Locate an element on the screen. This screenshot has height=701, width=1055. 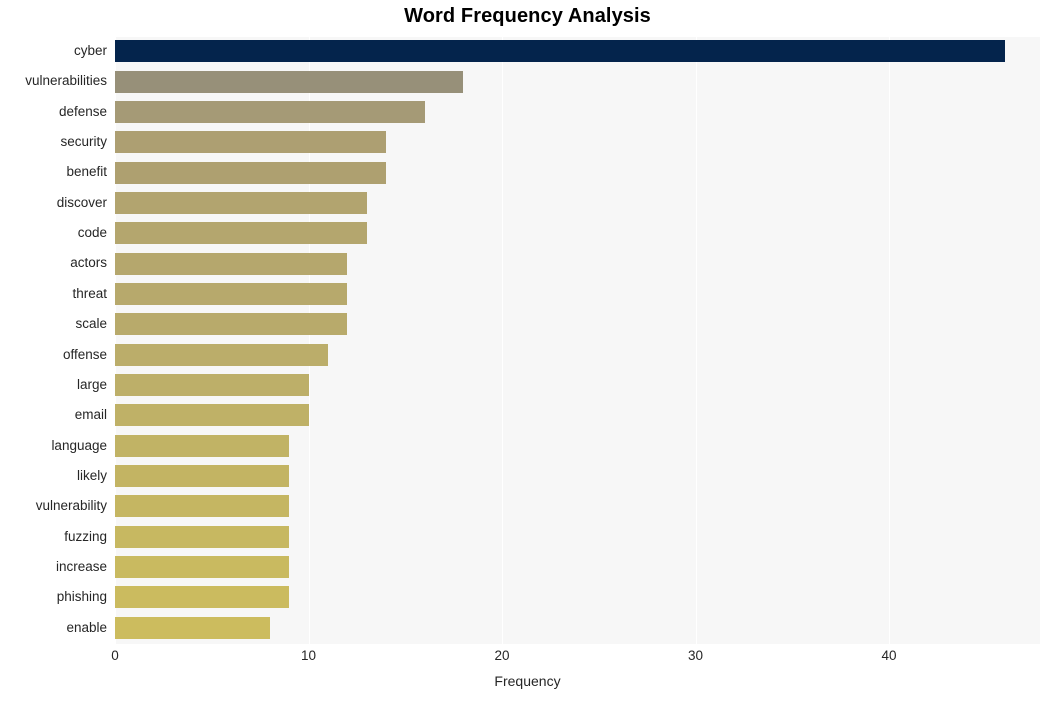
y-axis-tick-label: benefit is located at coordinates (86, 172).